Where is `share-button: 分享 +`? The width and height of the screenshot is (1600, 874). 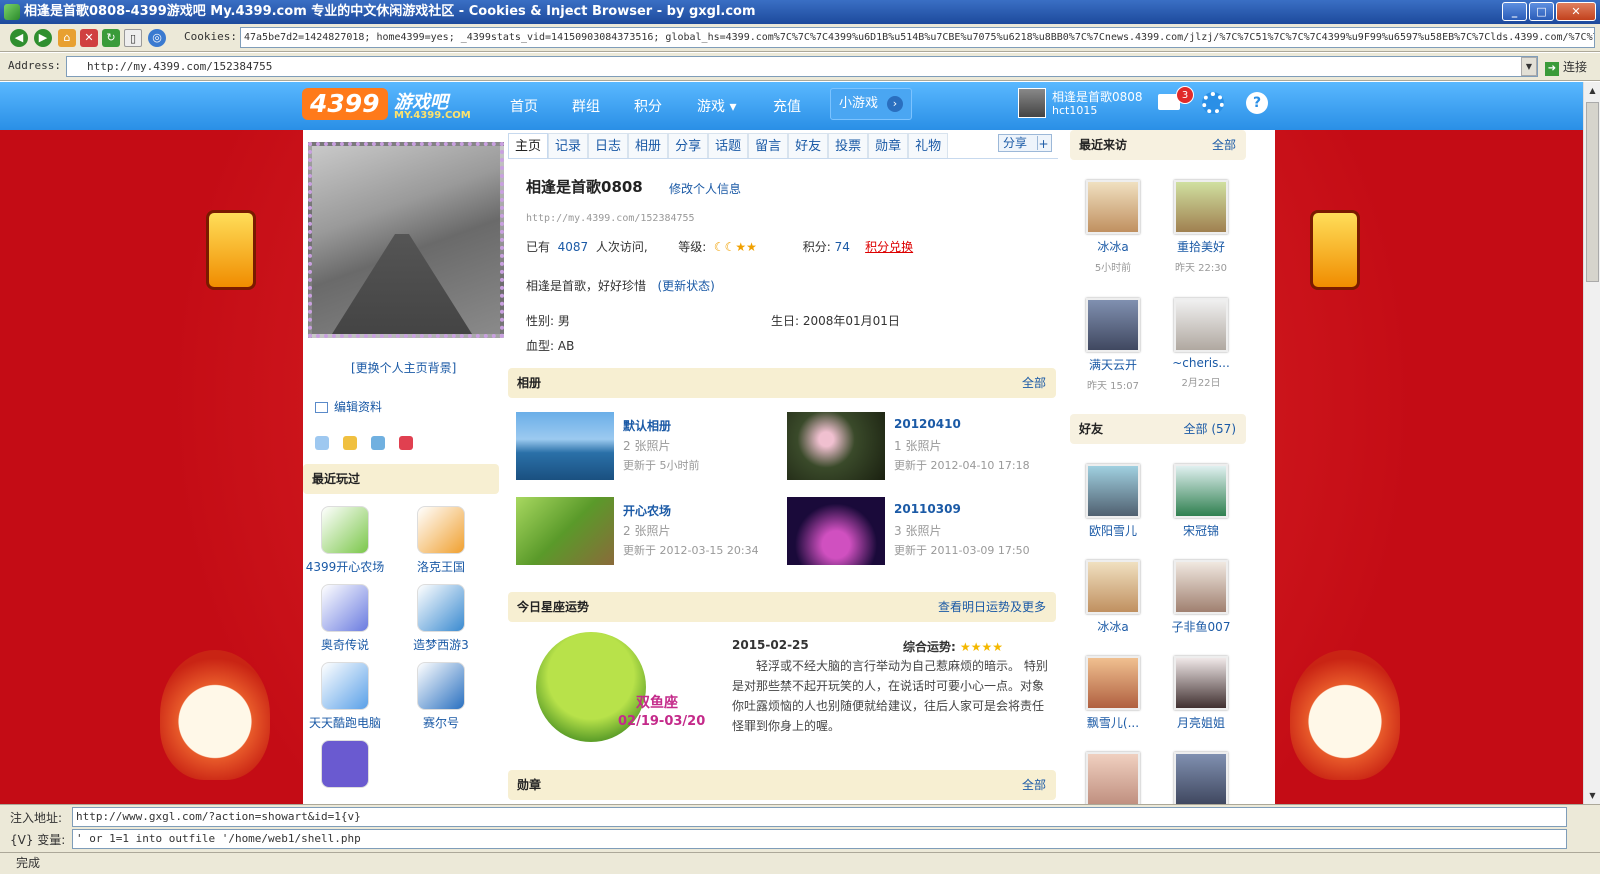 share-button: 分享 + is located at coordinates (1025, 143).